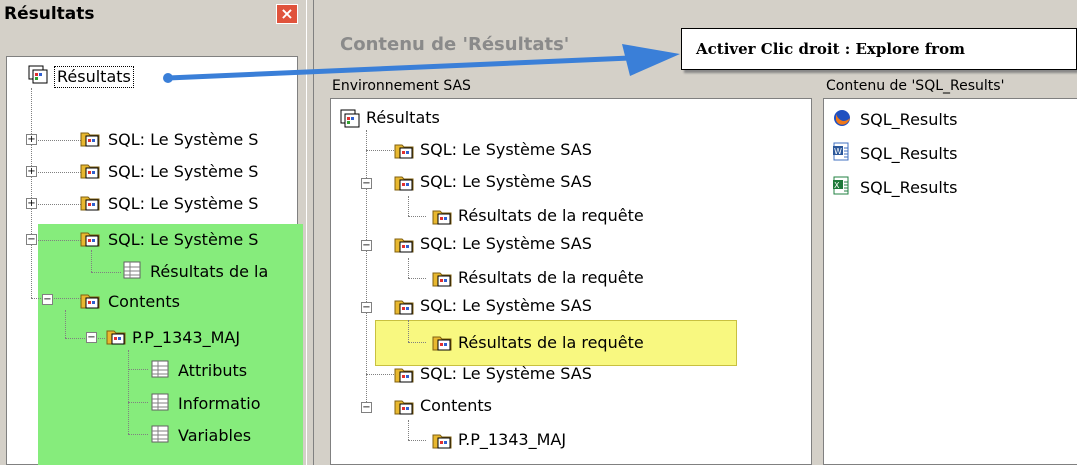 The width and height of the screenshot is (1077, 465). I want to click on annotation-callout: Activer Clic droit : Explore from, so click(879, 49).